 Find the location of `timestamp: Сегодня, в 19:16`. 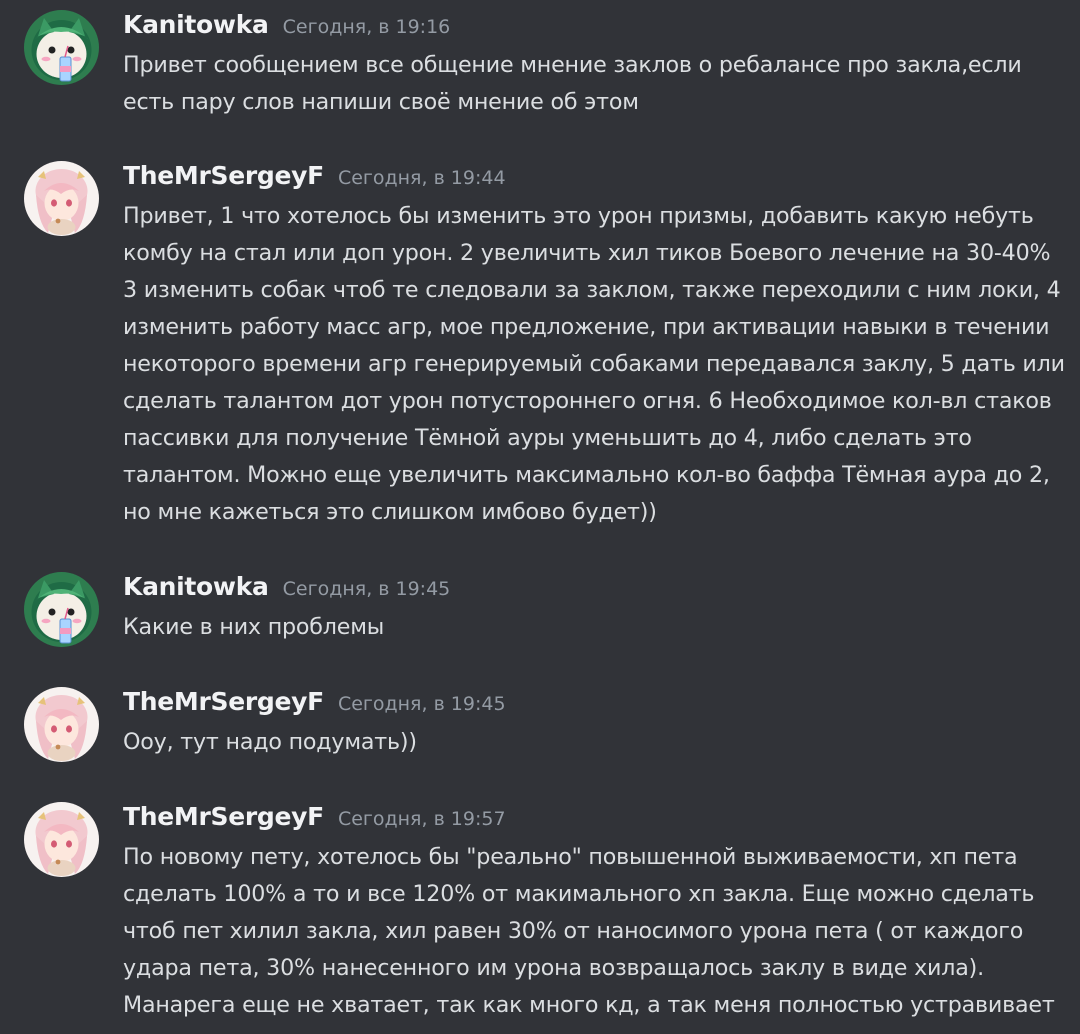

timestamp: Сегодня, в 19:16 is located at coordinates (367, 27).